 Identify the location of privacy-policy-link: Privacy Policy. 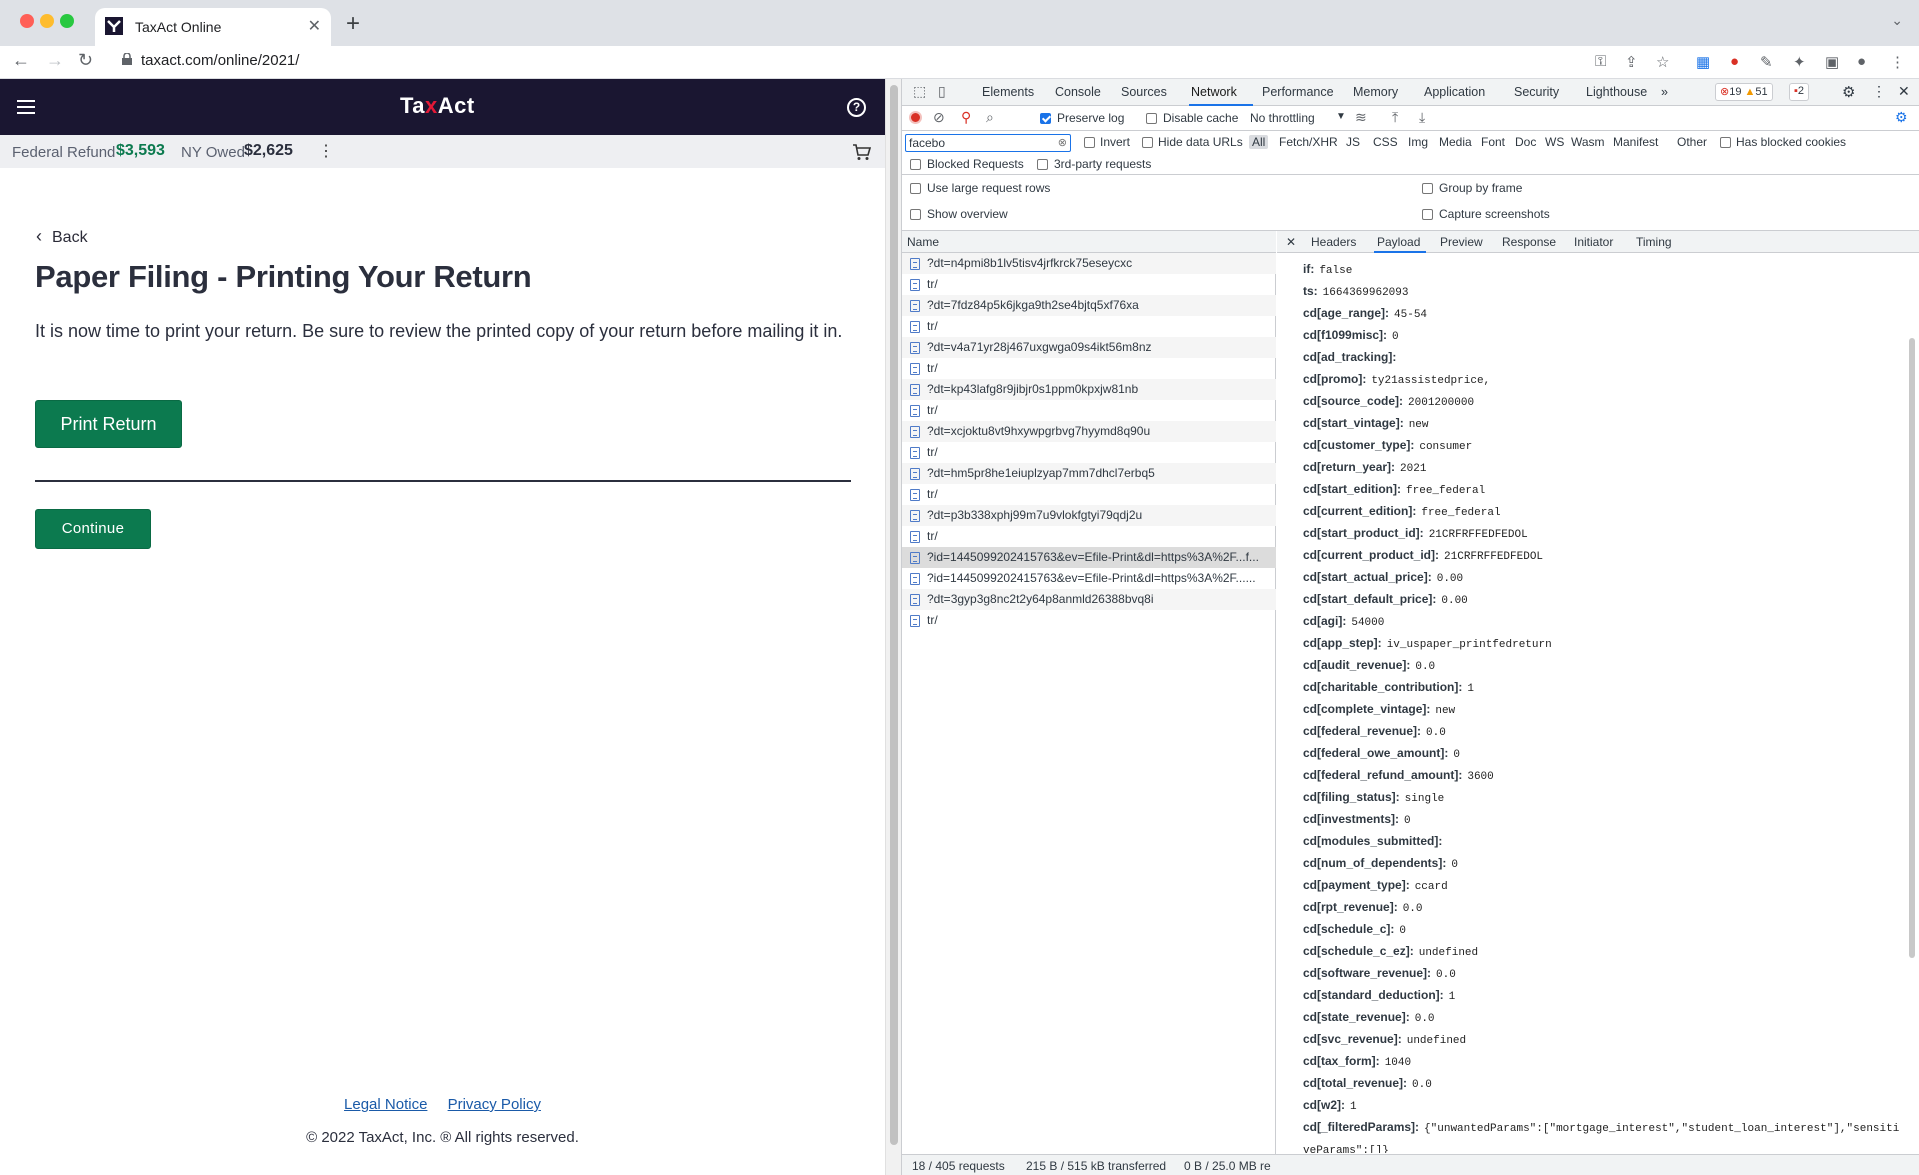
(494, 1104).